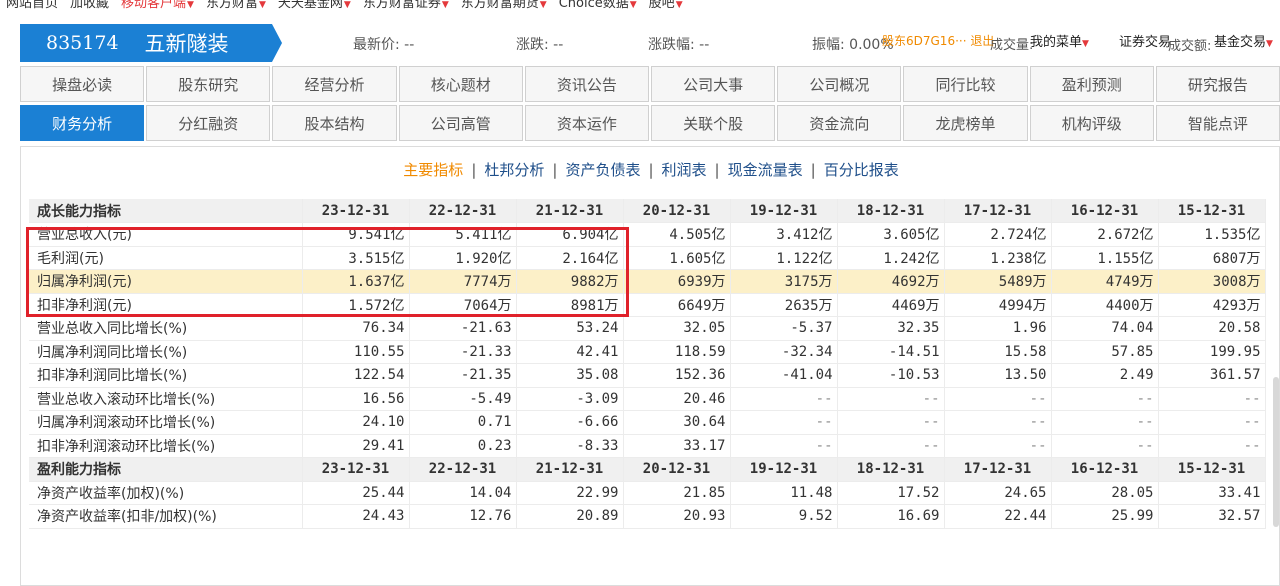 Image resolution: width=1280 pixels, height=586 pixels. I want to click on table-cell: 110.55, so click(356, 352).